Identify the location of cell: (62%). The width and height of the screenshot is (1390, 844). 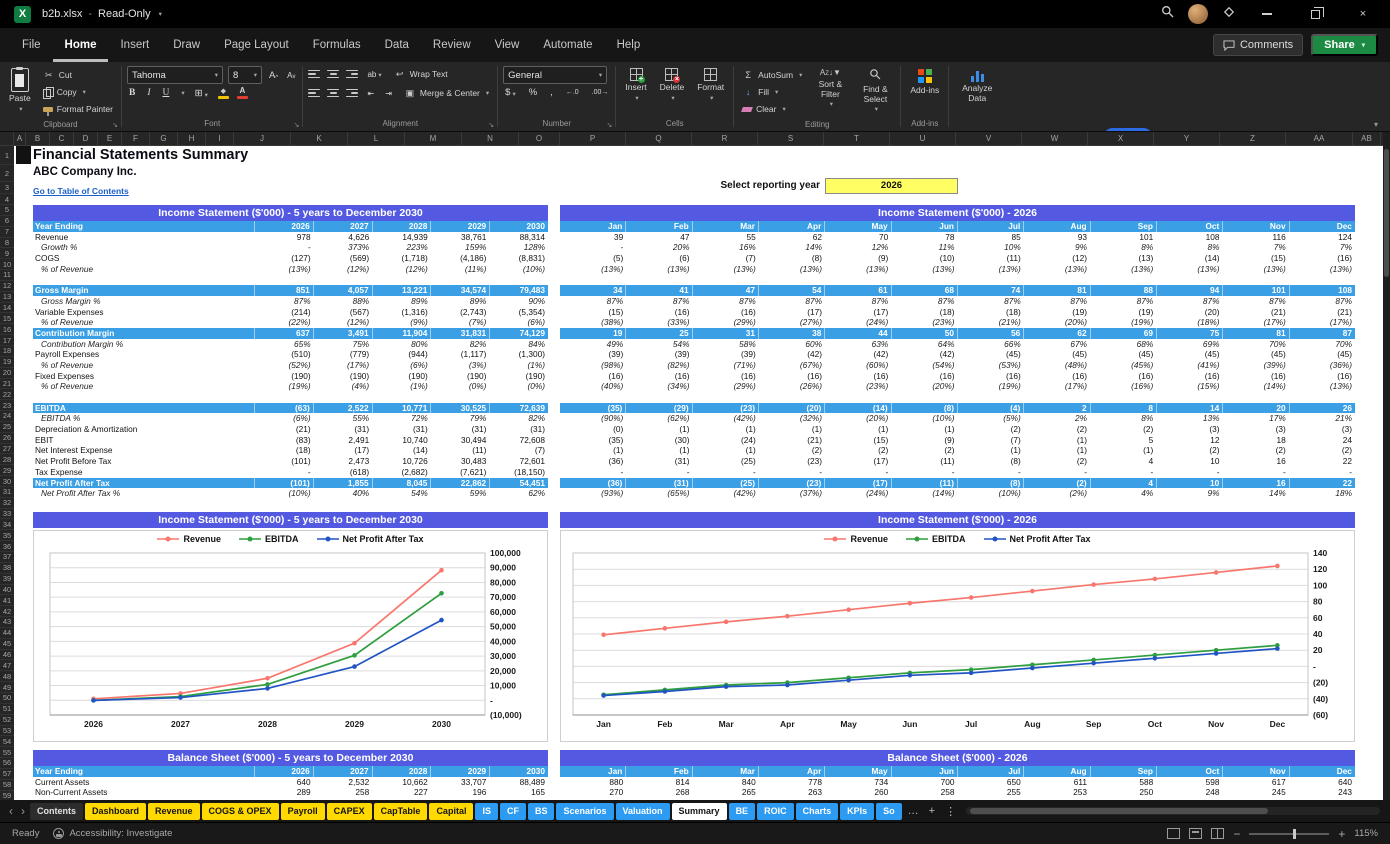
(659, 418).